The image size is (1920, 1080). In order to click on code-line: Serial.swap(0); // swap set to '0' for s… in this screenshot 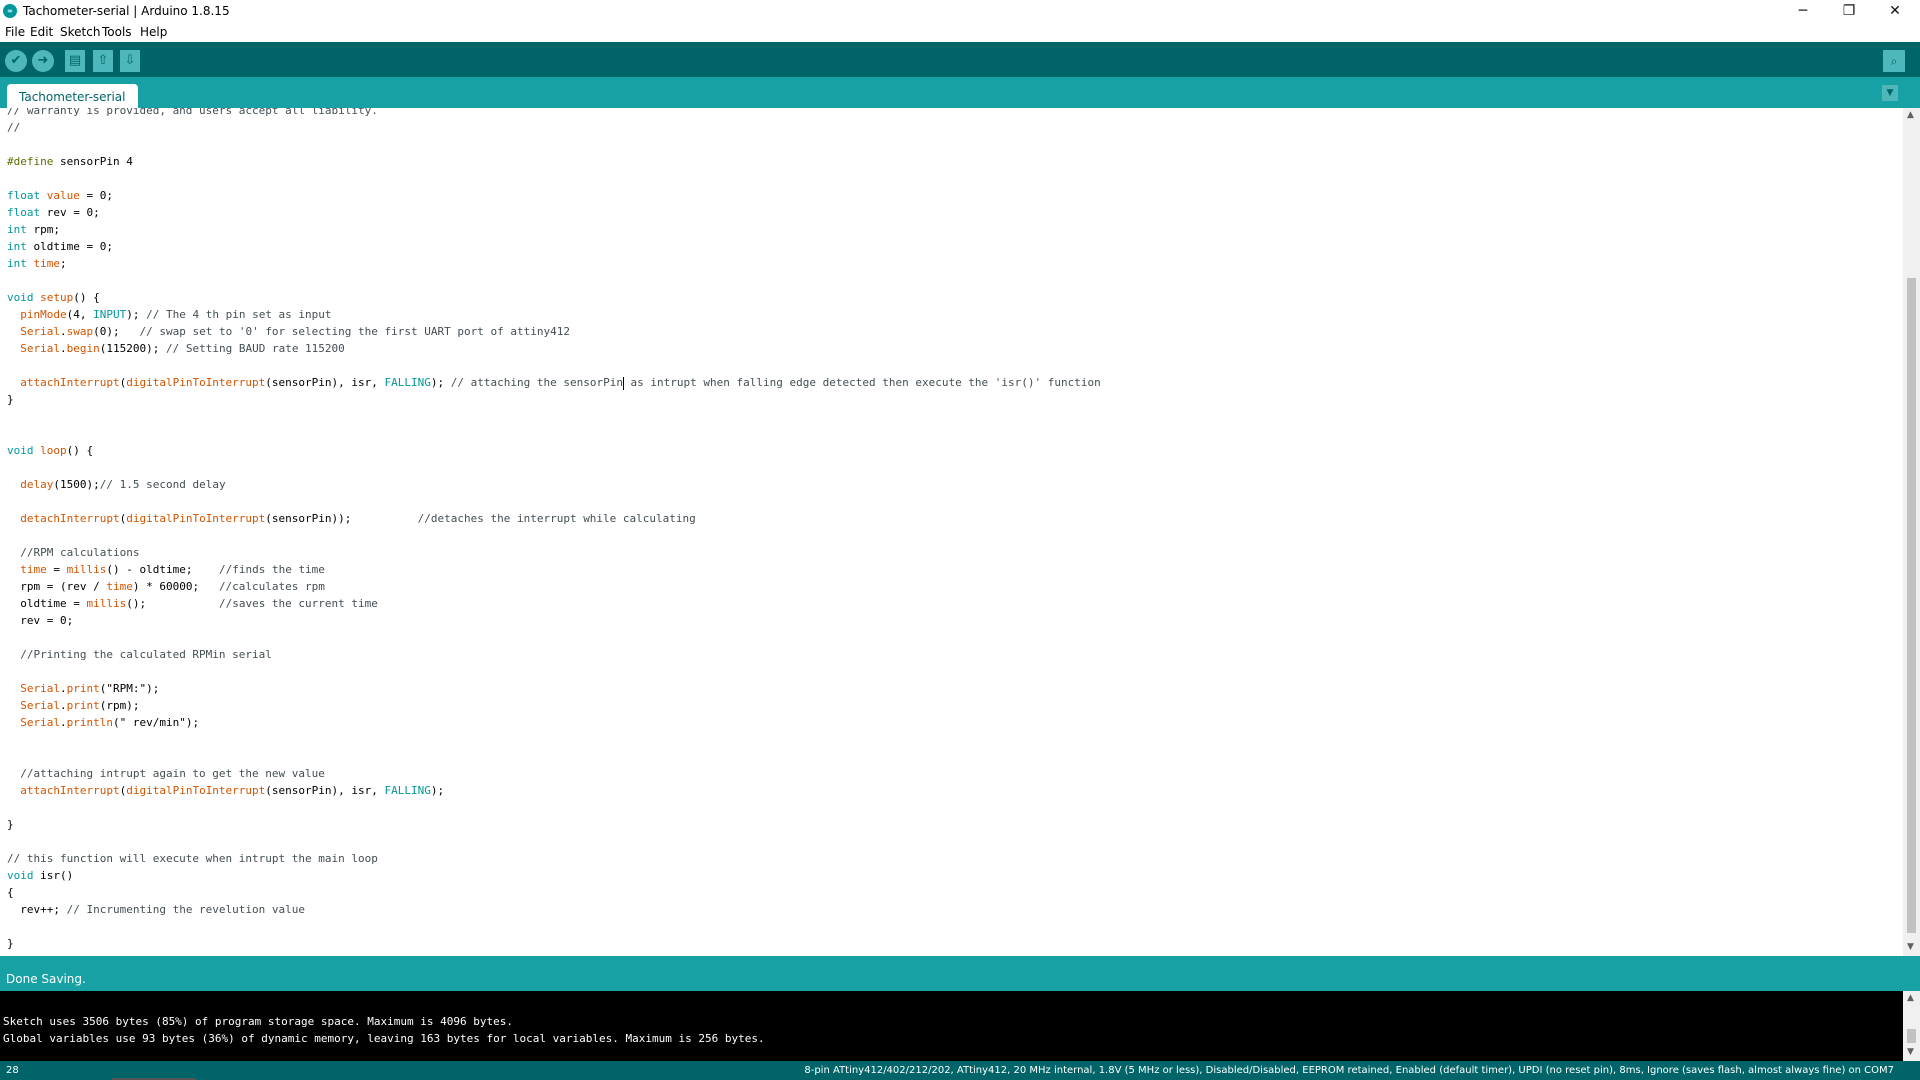, I will do `click(295, 331)`.